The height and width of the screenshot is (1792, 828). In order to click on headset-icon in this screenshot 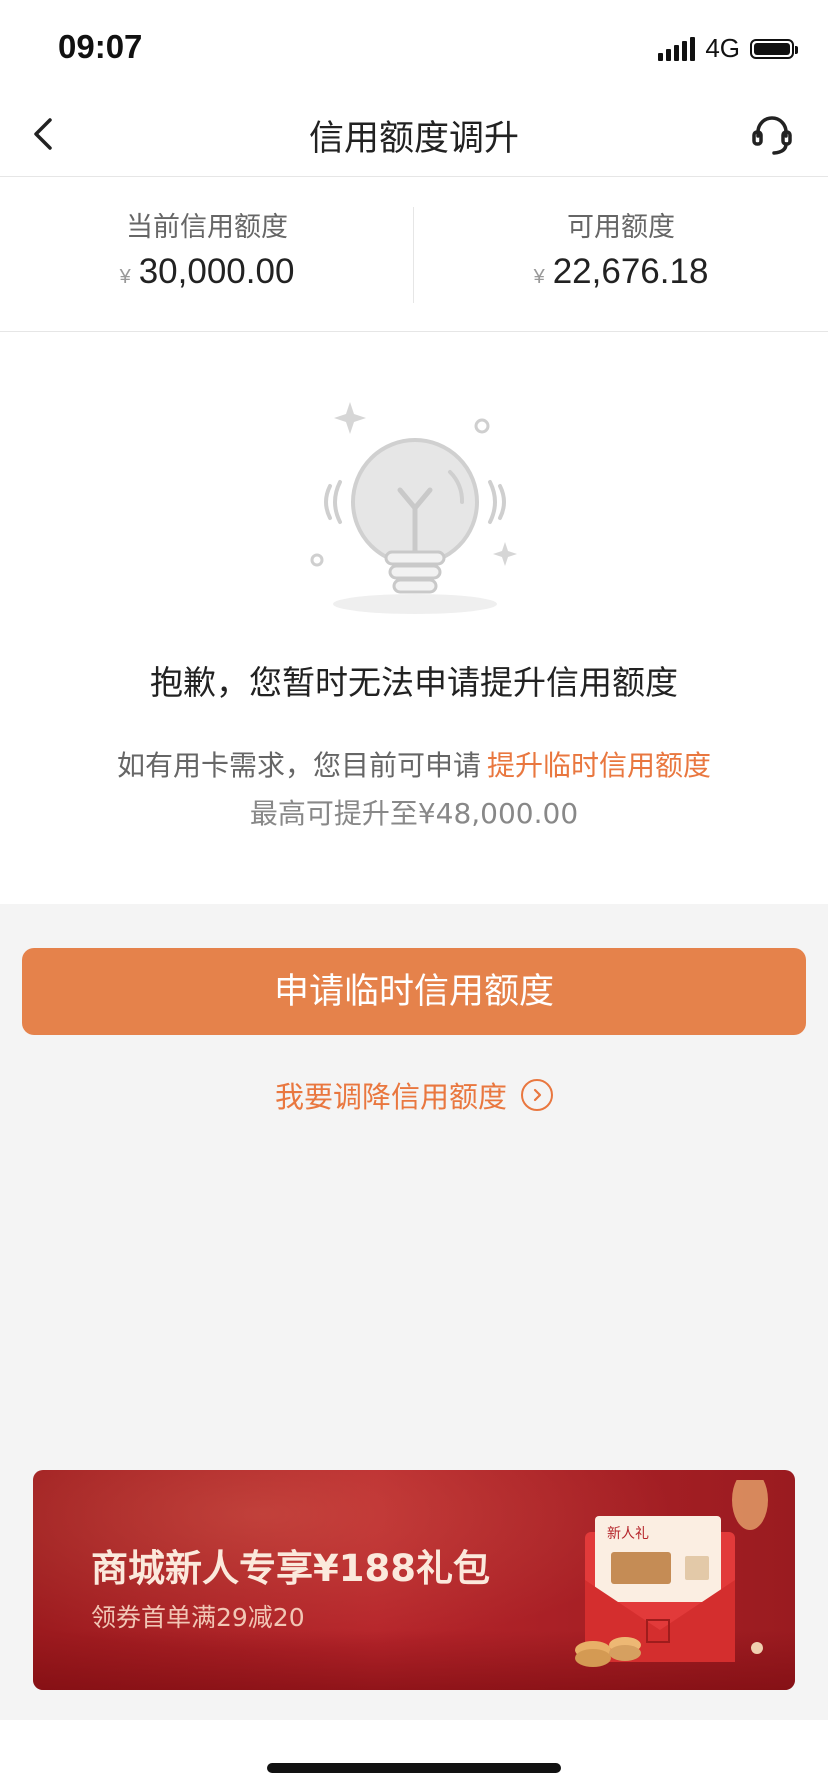, I will do `click(772, 135)`.